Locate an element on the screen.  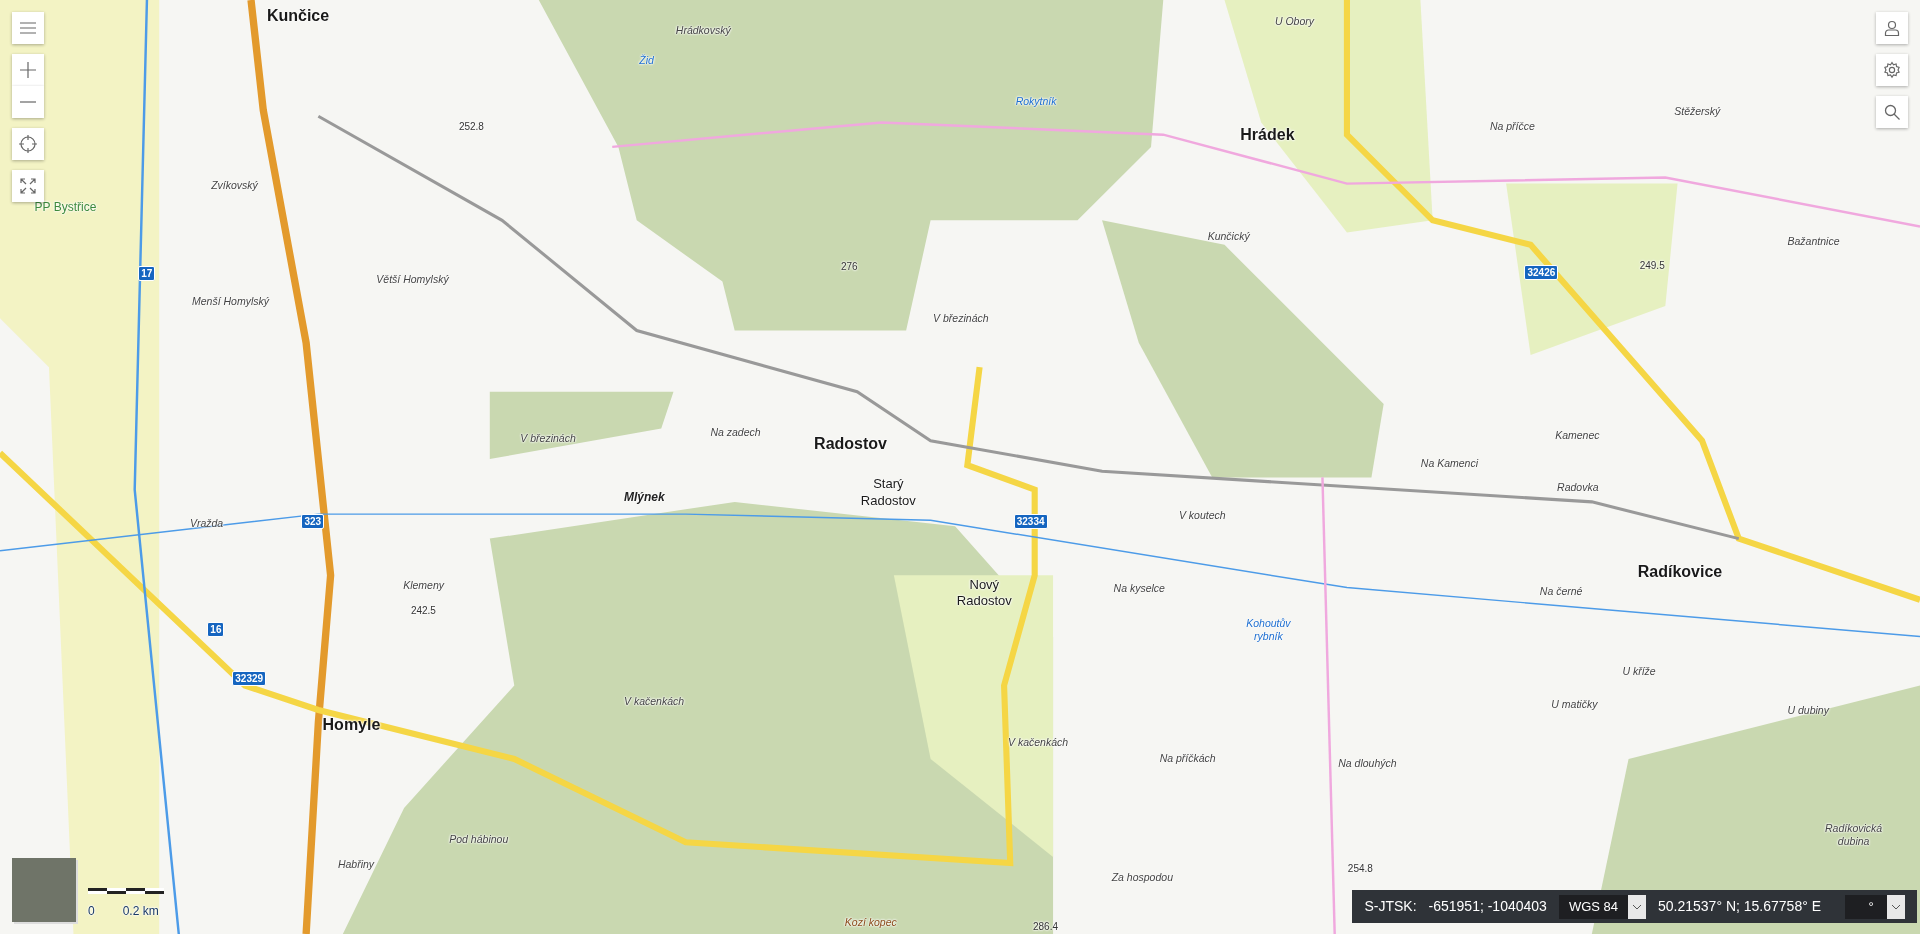
elevation-label: 286.4 is located at coordinates (1045, 927).